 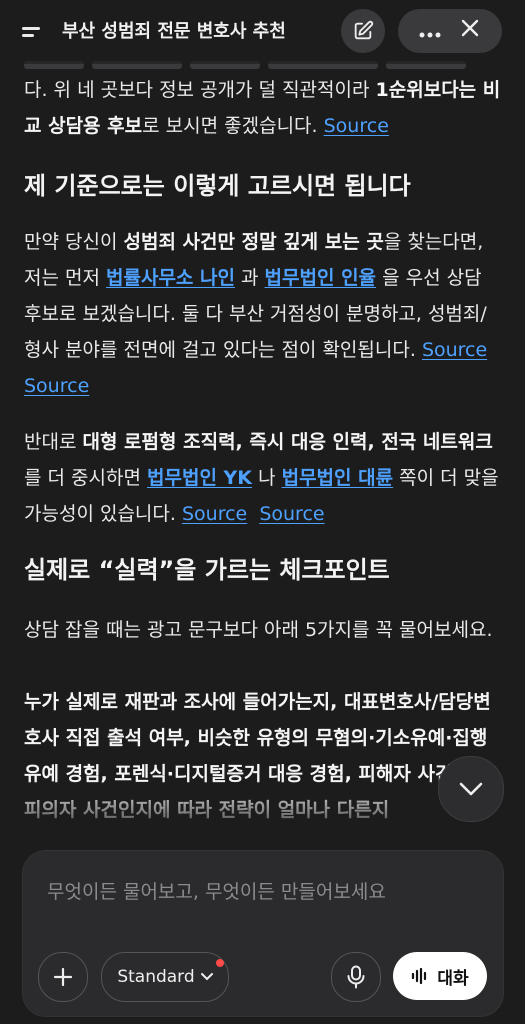 I want to click on section-heading: 실제로 “실력”을 가르는 체크포인트, so click(x=263, y=570).